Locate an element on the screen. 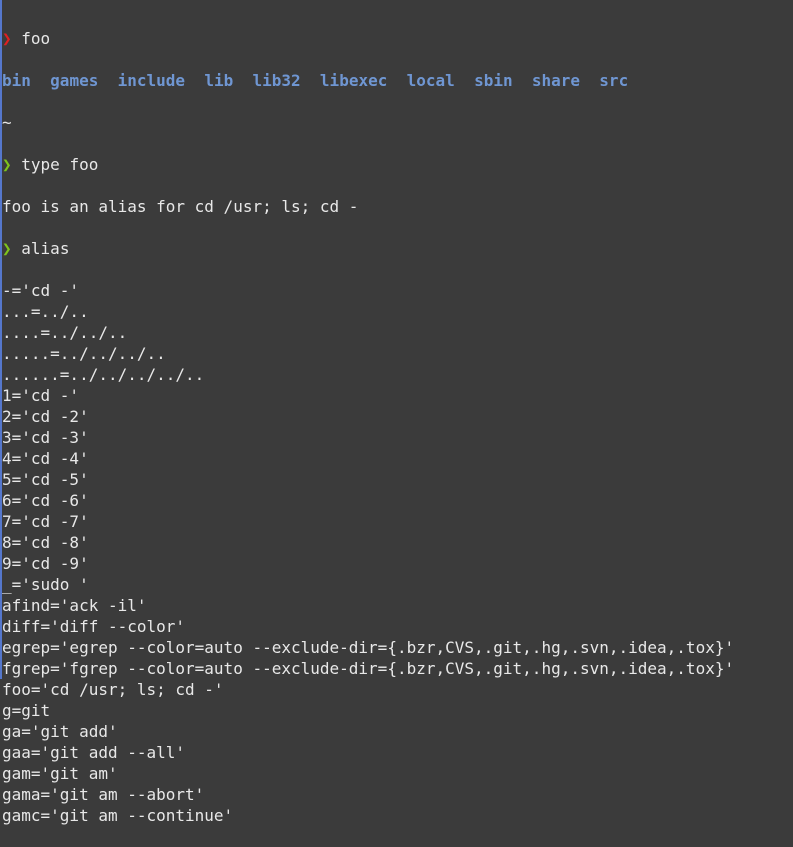 This screenshot has height=847, width=793. directory-entry: src is located at coordinates (614, 80).